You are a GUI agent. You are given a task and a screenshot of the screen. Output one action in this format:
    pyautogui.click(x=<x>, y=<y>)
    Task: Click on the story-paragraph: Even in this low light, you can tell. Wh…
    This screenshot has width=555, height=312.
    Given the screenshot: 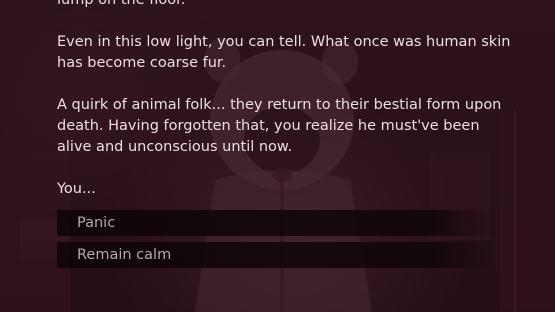 What is the action you would take?
    pyautogui.click(x=284, y=52)
    